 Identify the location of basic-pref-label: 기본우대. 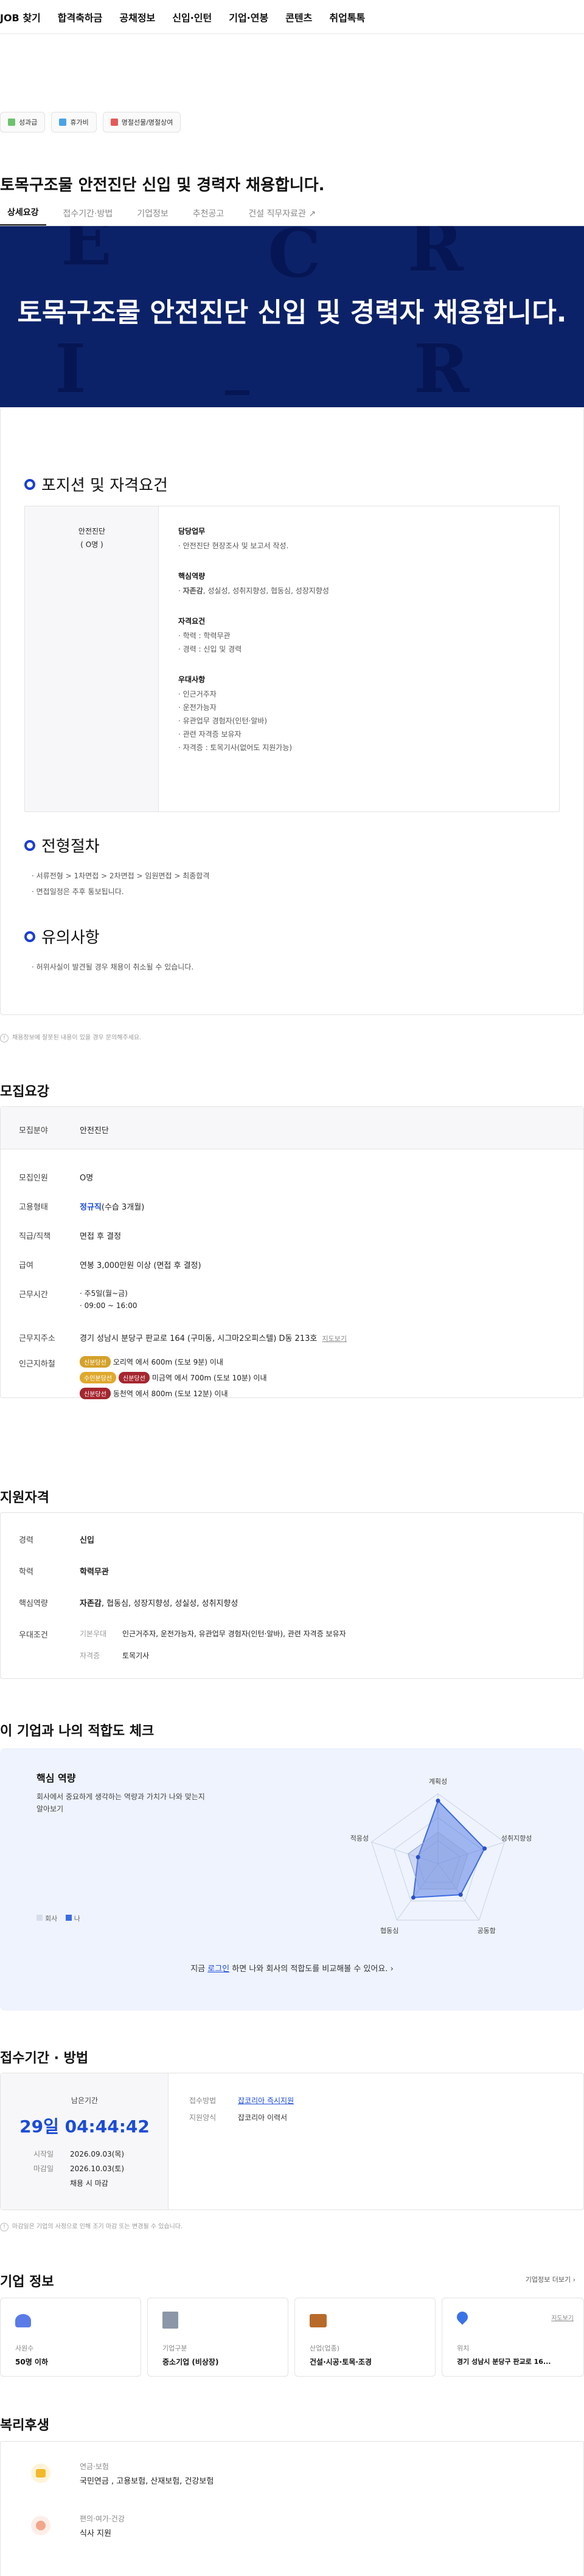
(93, 1634).